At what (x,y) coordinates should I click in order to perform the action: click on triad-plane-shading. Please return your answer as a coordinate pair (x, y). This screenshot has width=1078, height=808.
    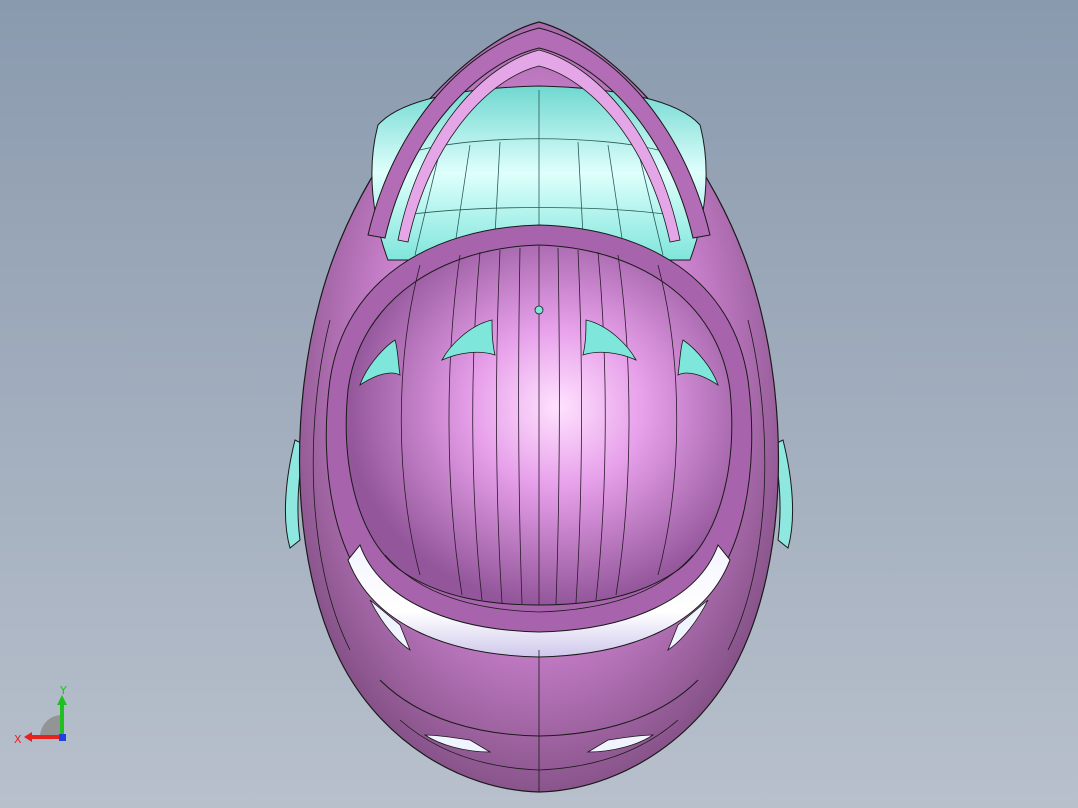
    Looking at the image, I should click on (51, 726).